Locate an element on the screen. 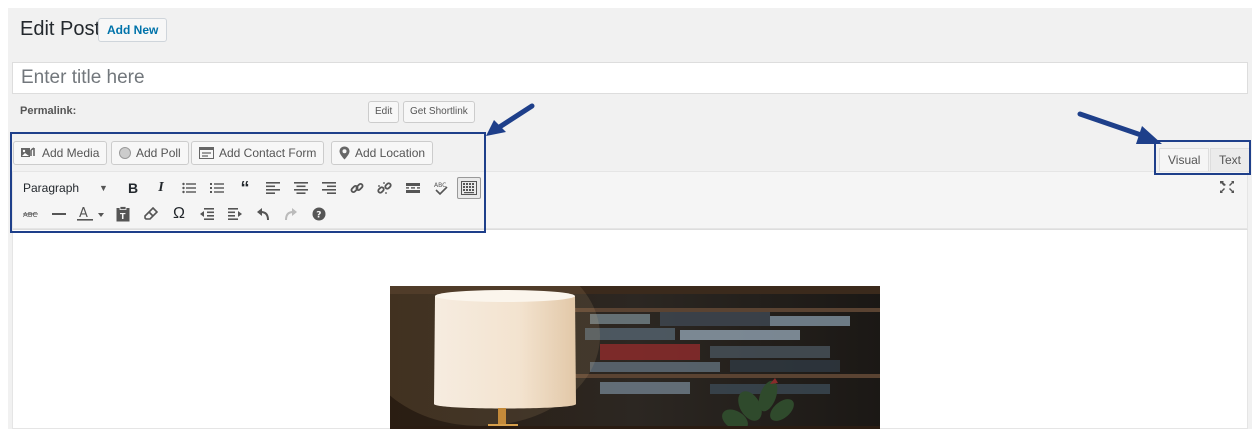 The width and height of the screenshot is (1252, 429). edit-permalink-button: Edit is located at coordinates (384, 112).